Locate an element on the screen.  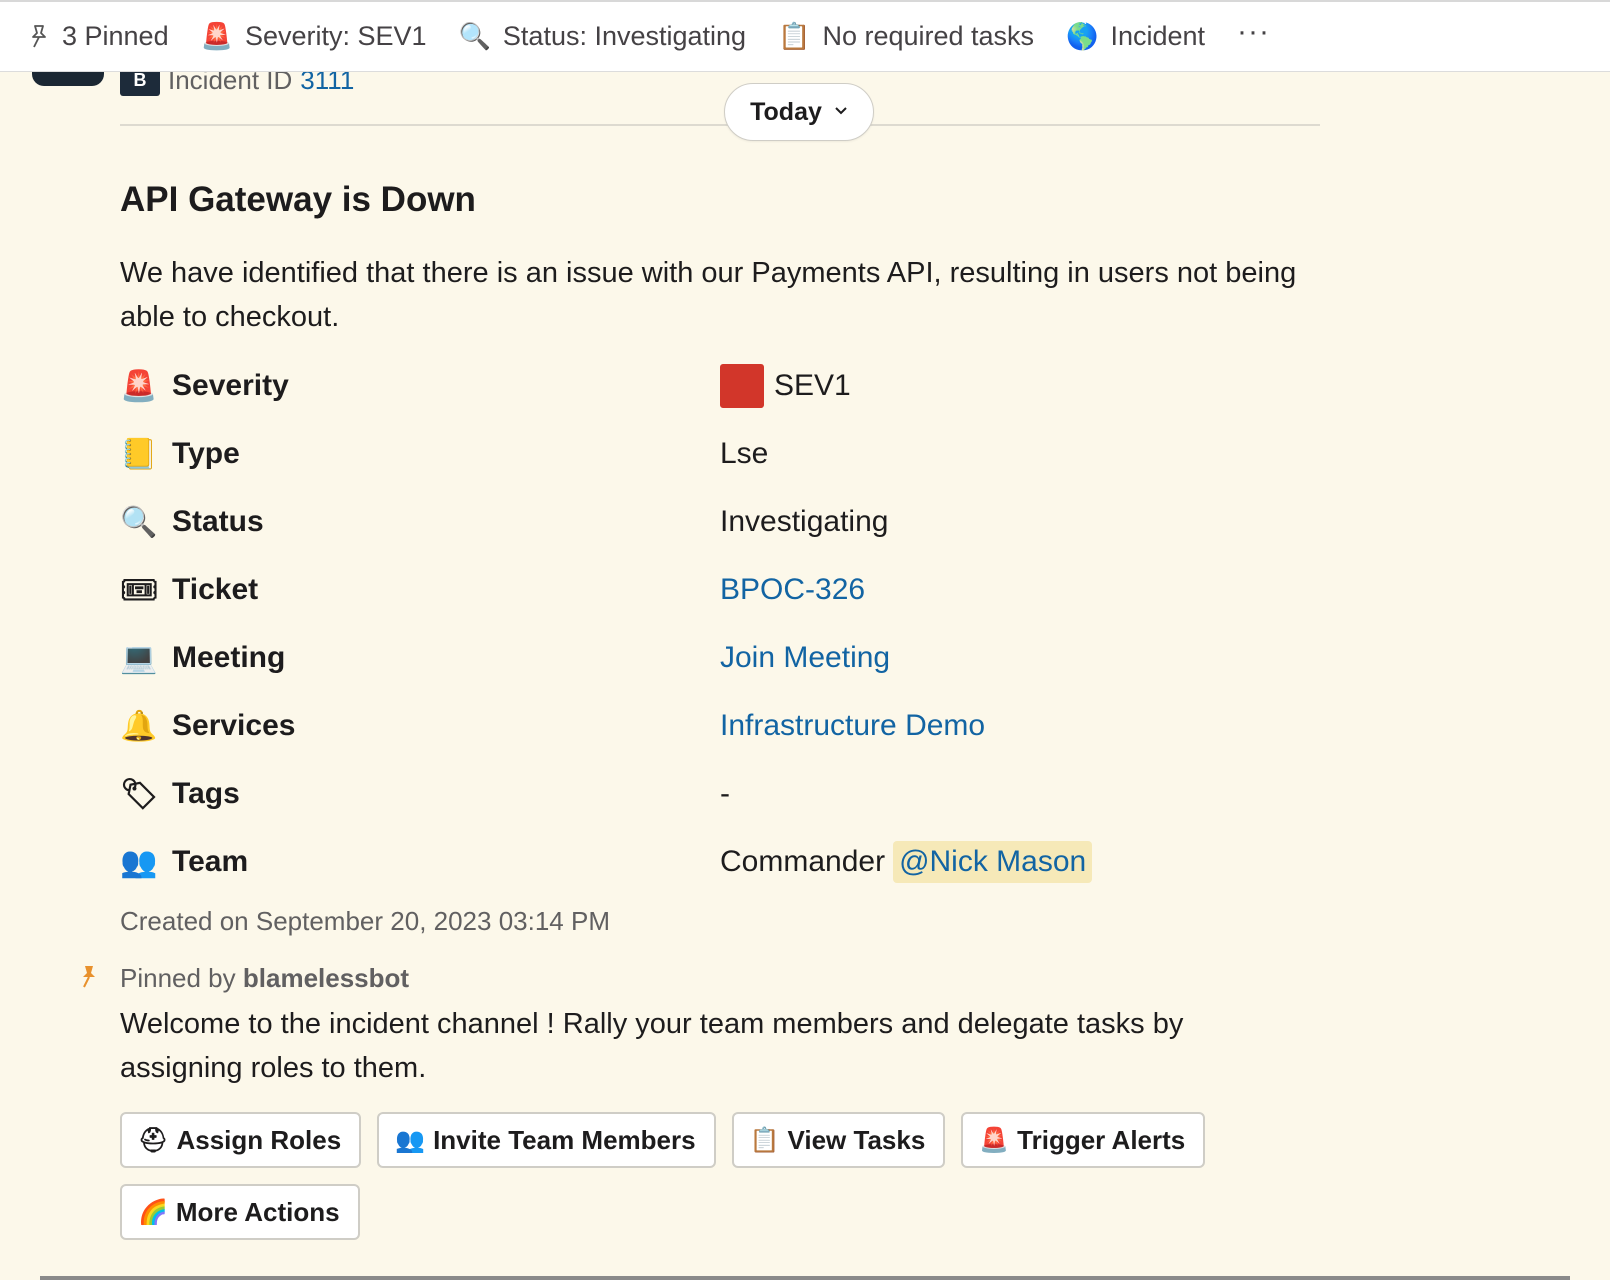
field-row-tags: 🏷 Tags - is located at coordinates (720, 794).